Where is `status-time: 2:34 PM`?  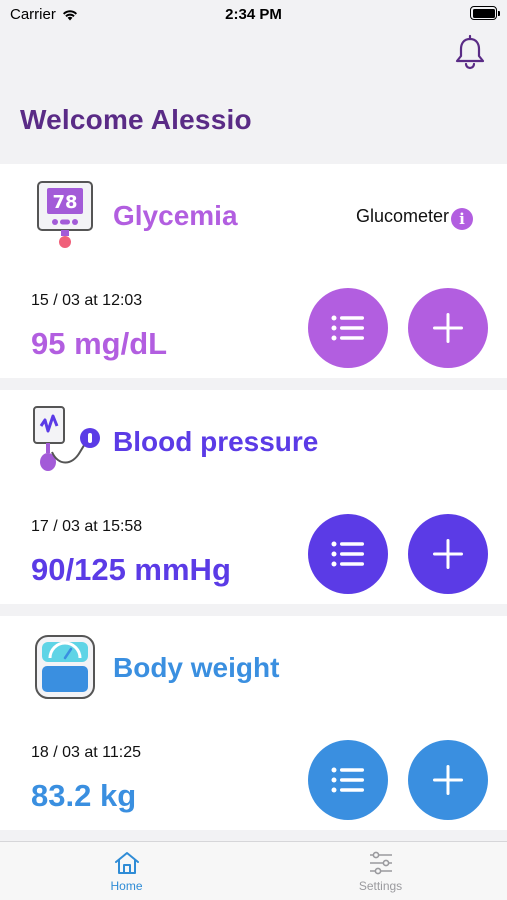
status-time: 2:34 PM is located at coordinates (253, 14).